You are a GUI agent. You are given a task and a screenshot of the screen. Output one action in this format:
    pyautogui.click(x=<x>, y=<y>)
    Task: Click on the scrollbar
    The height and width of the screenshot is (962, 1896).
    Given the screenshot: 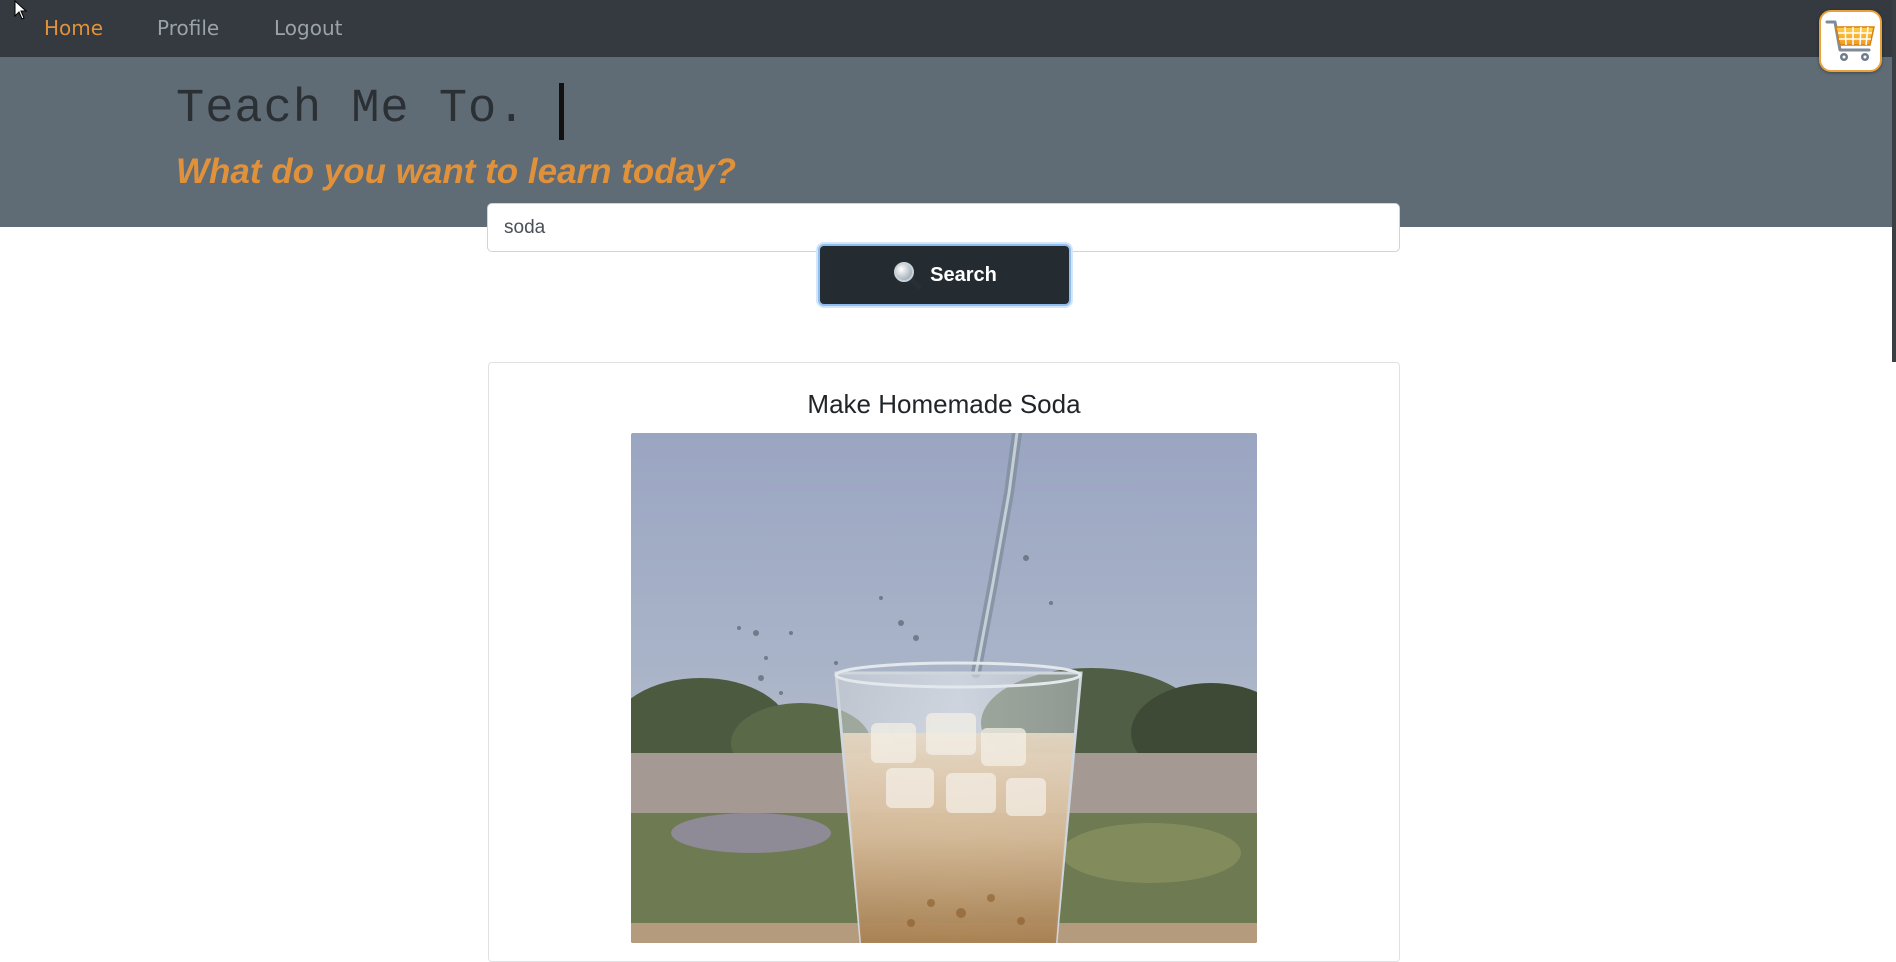 What is the action you would take?
    pyautogui.click(x=1894, y=181)
    